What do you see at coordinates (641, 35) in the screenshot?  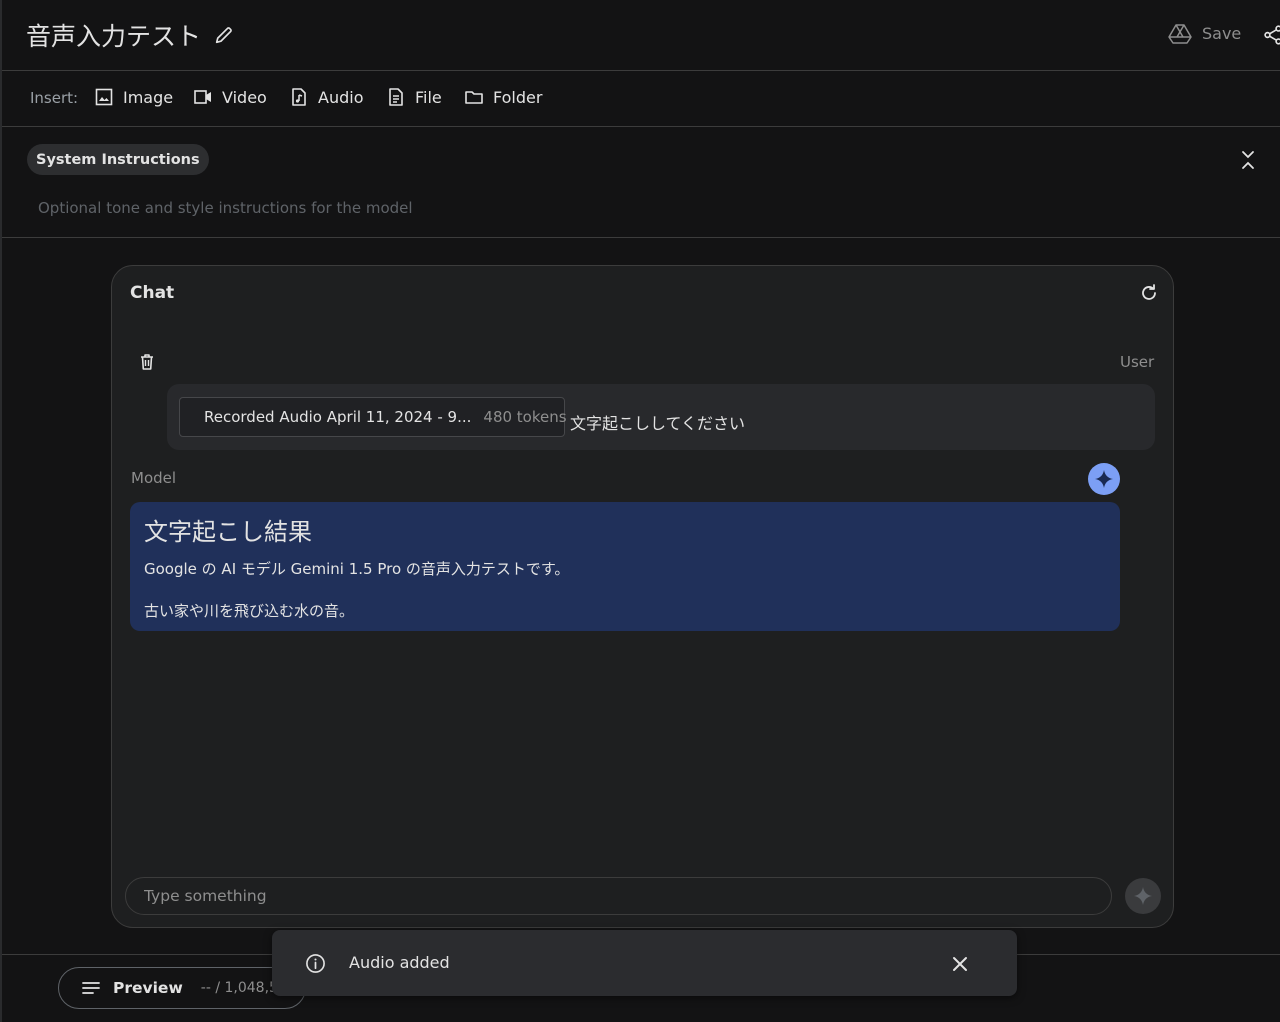 I see `header: 音声入力テスト Save` at bounding box center [641, 35].